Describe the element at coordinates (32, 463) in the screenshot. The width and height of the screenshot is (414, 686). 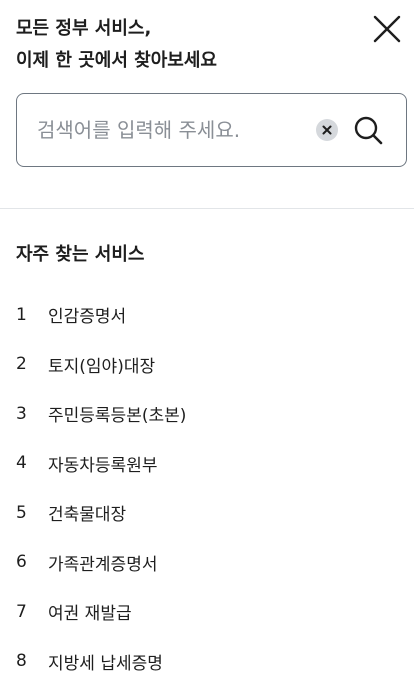
I see `service-rank: 4` at that location.